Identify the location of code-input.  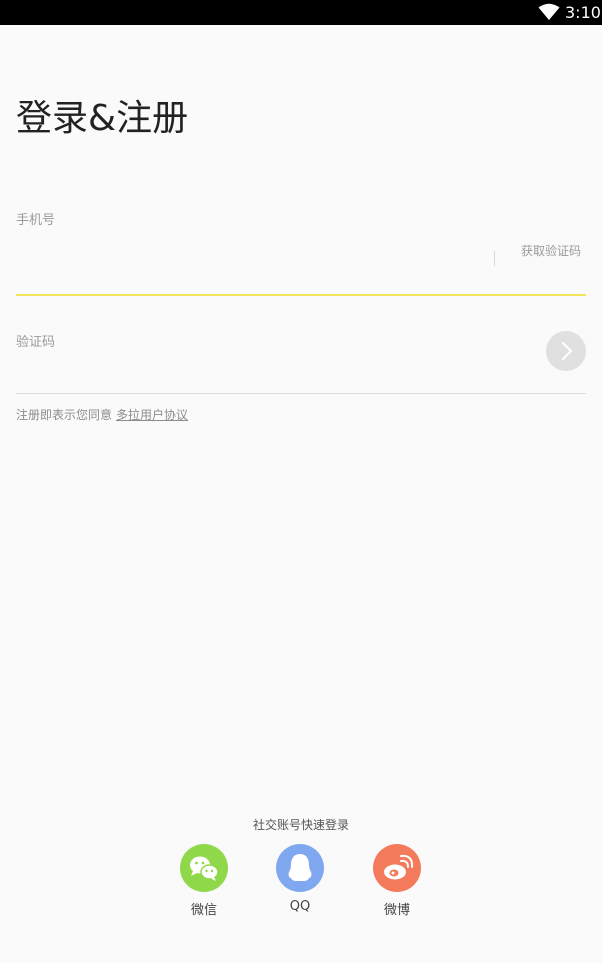
(266, 368).